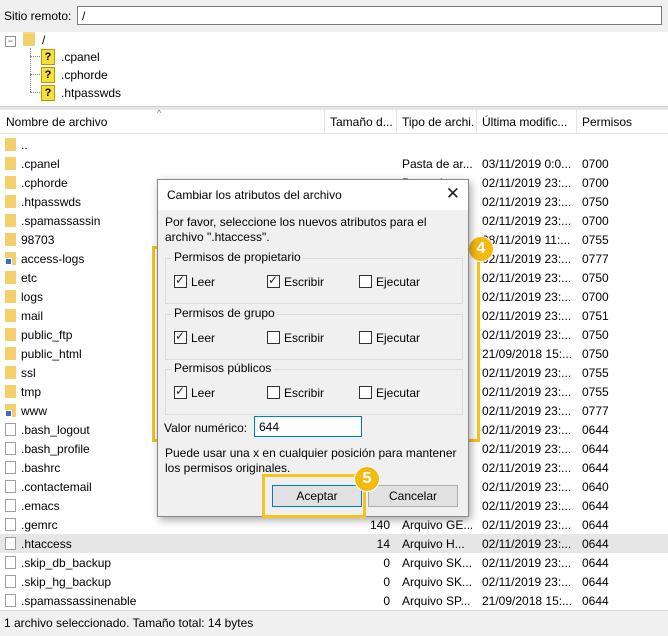 The width and height of the screenshot is (668, 636). Describe the element at coordinates (194, 281) in the screenshot. I see `owner-read-checkbox: Leer` at that location.